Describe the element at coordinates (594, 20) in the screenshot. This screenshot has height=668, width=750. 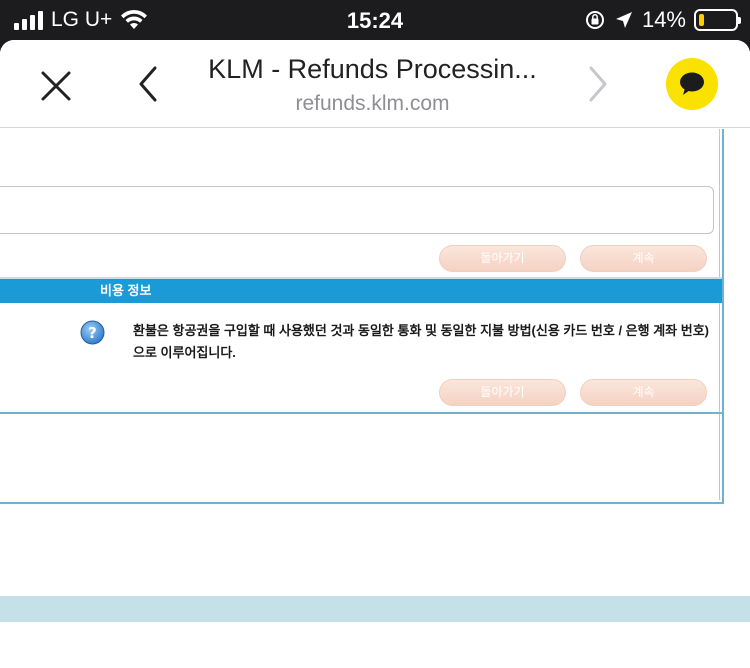
I see `rotation-lock-icon` at that location.